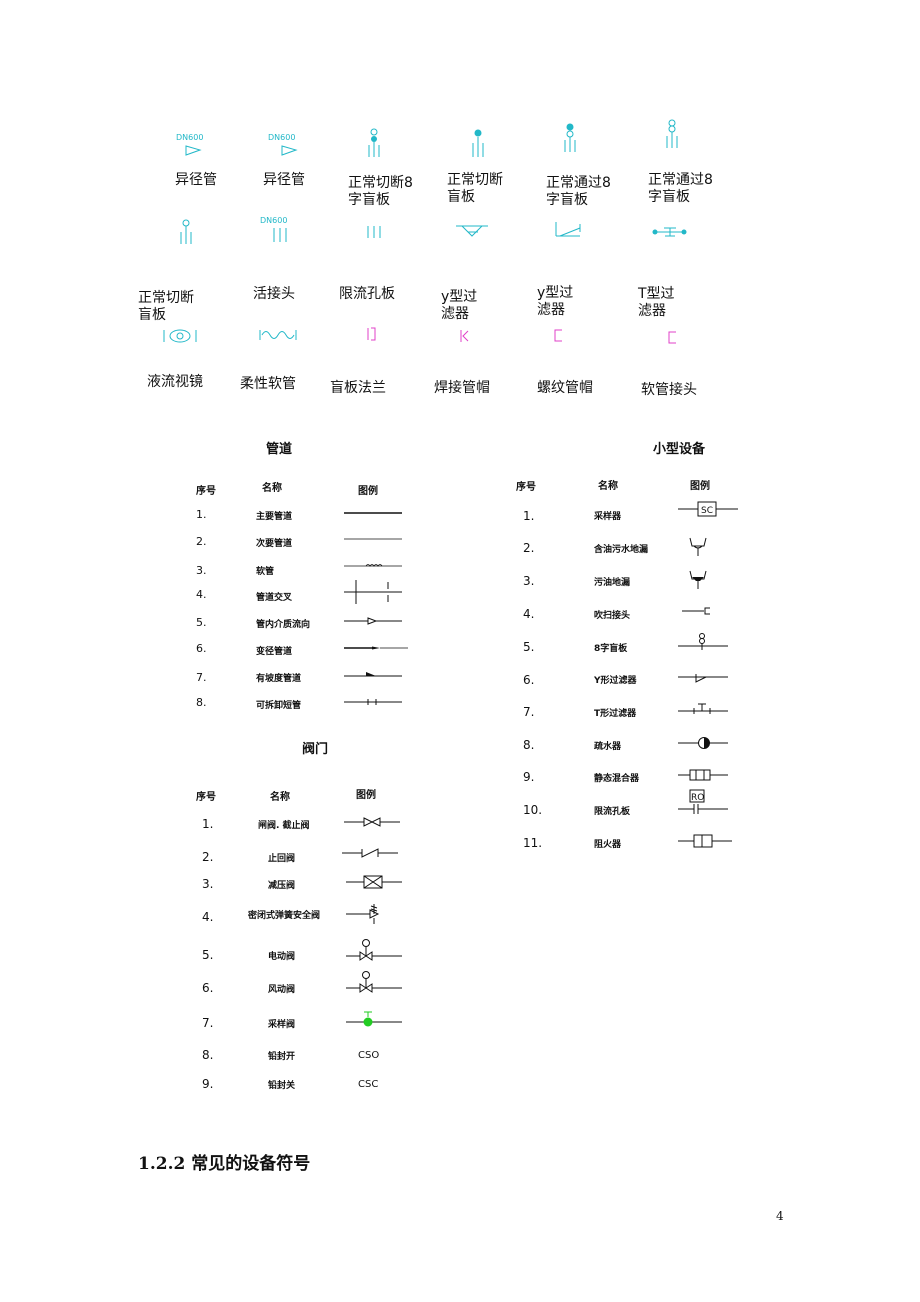 The width and height of the screenshot is (920, 1302). Describe the element at coordinates (615, 714) in the screenshot. I see `equipment-row-name: T形过滤器` at that location.